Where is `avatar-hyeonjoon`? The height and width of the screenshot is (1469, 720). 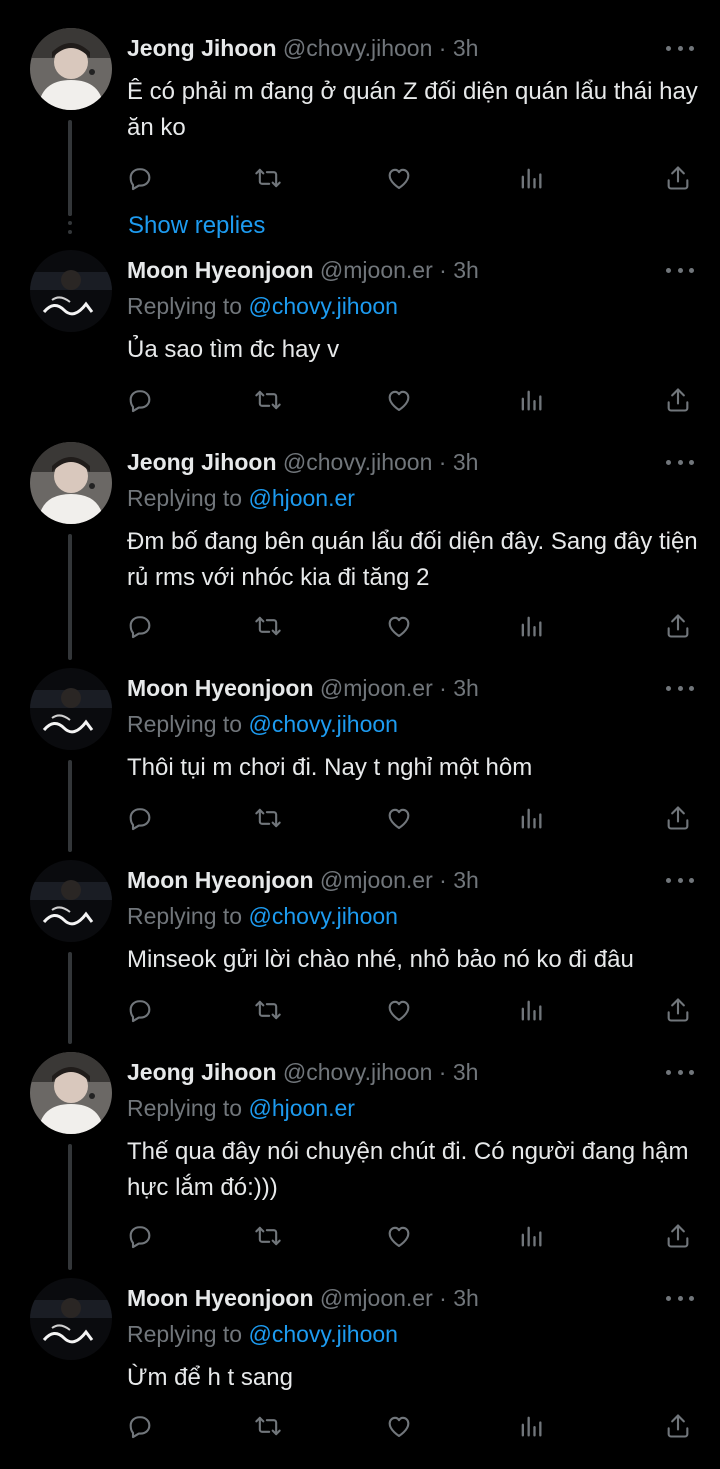 avatar-hyeonjoon is located at coordinates (71, 291).